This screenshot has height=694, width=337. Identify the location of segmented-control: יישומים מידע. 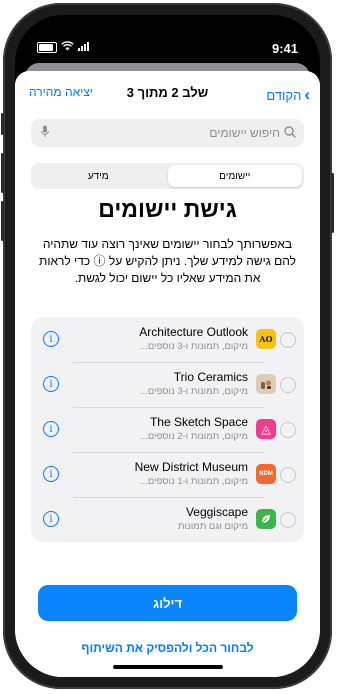
(167, 176).